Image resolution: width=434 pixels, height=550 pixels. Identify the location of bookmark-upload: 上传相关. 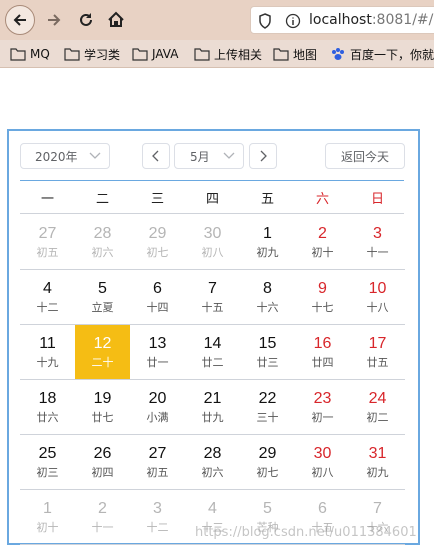
(228, 54).